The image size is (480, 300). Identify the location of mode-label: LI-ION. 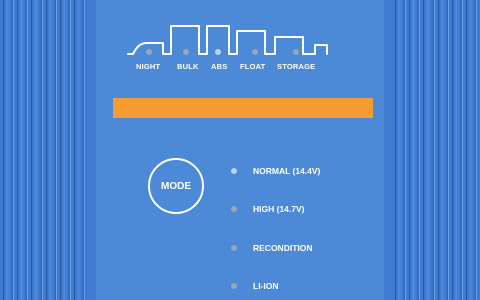
(266, 286).